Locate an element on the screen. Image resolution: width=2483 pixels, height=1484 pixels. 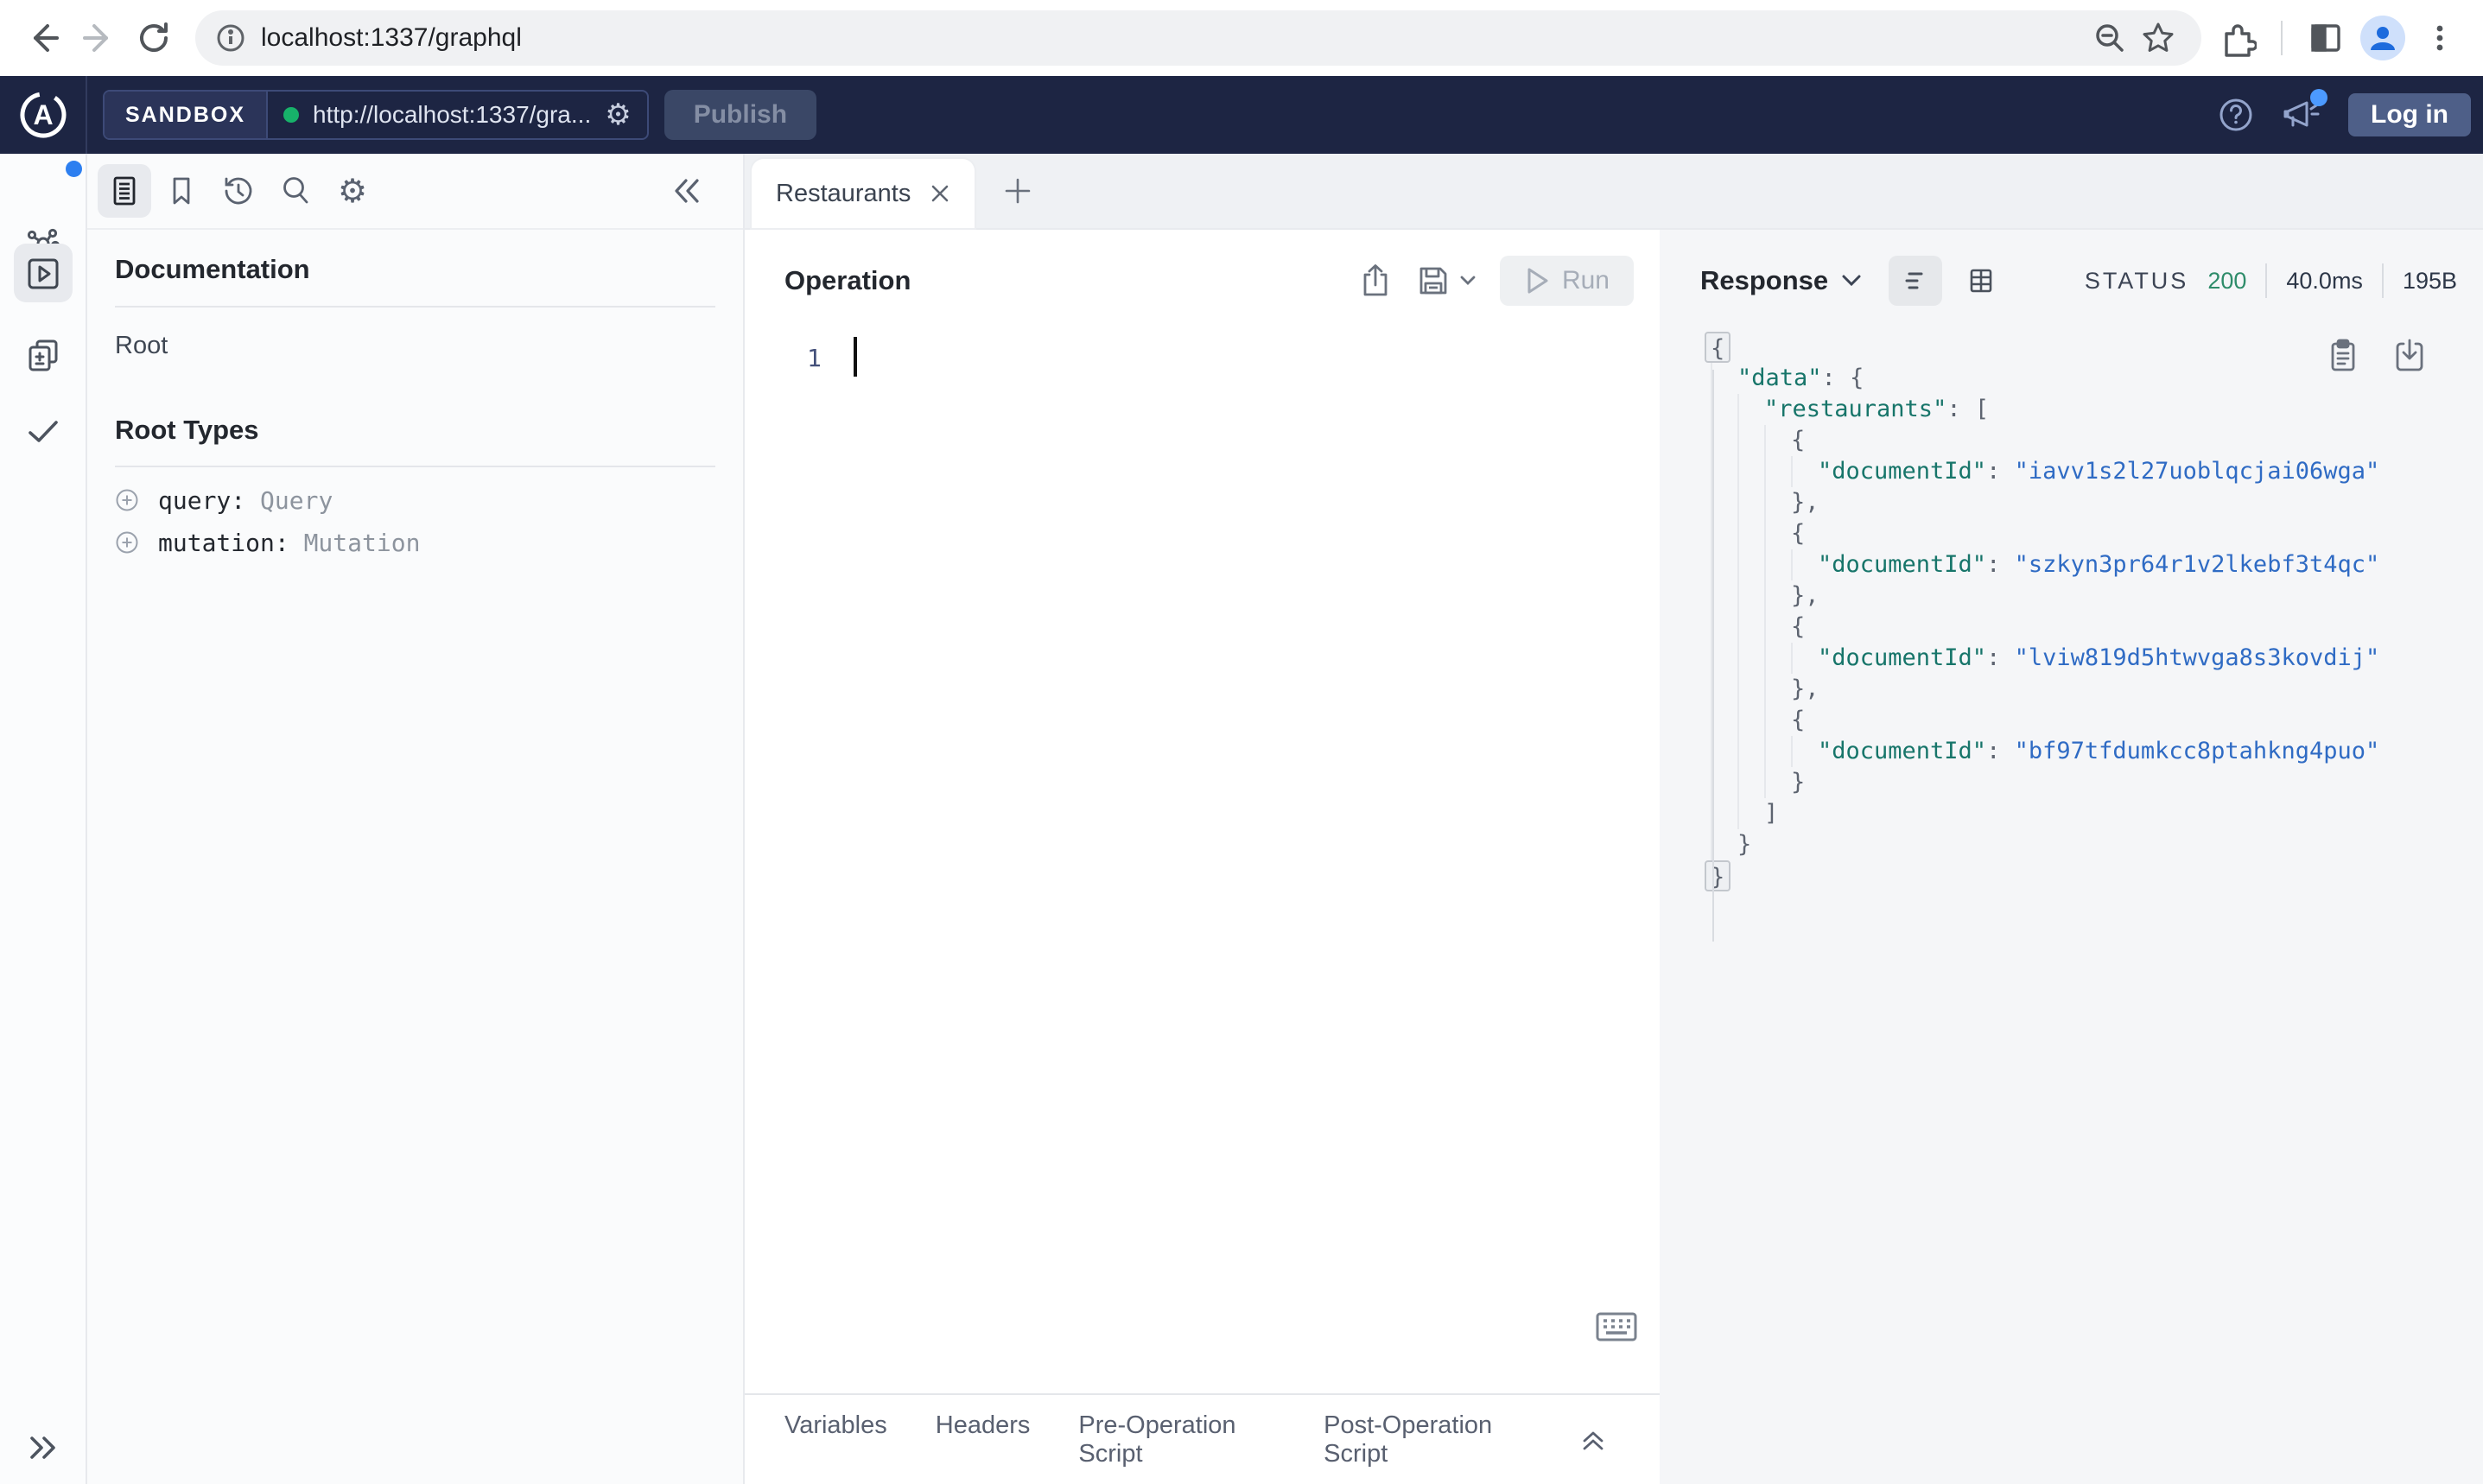
fold-toggle: } is located at coordinates (1718, 875).